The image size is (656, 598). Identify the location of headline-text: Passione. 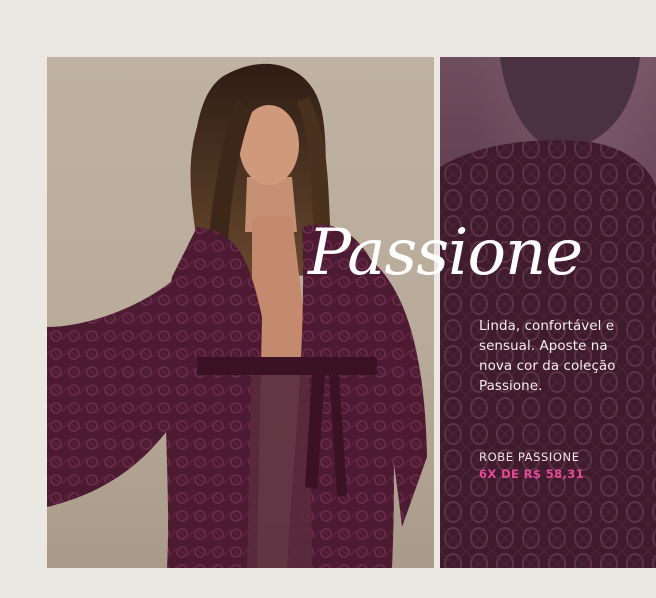
(444, 253).